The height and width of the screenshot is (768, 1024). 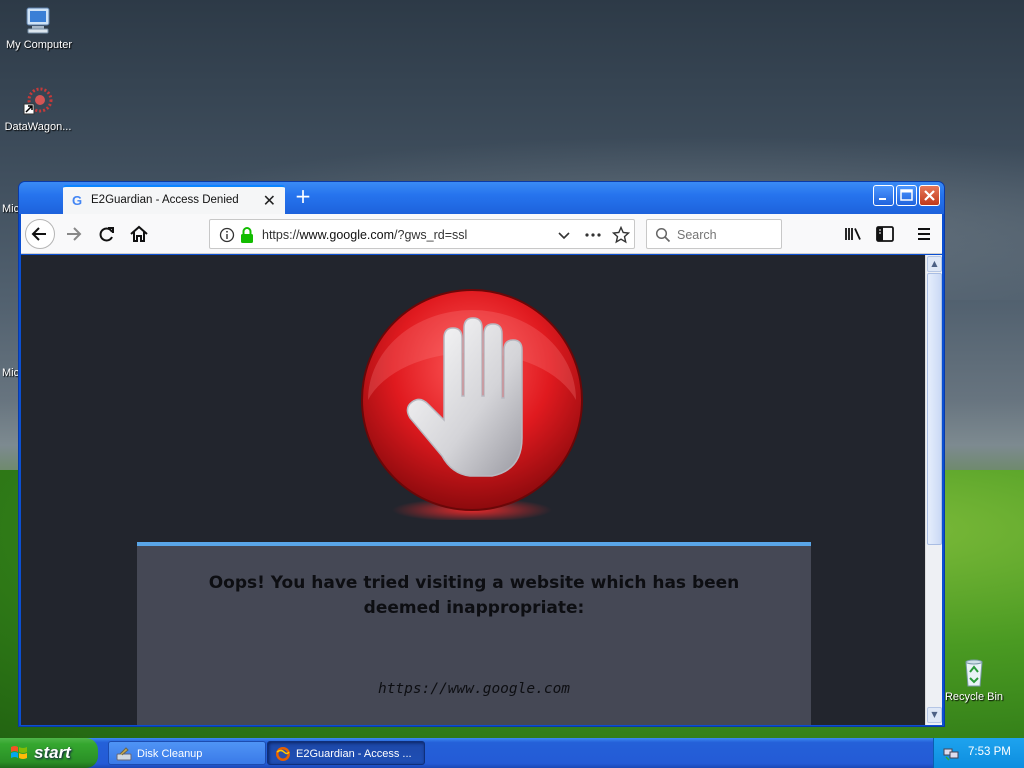 What do you see at coordinates (303, 197) in the screenshot?
I see `new-tab-button: +` at bounding box center [303, 197].